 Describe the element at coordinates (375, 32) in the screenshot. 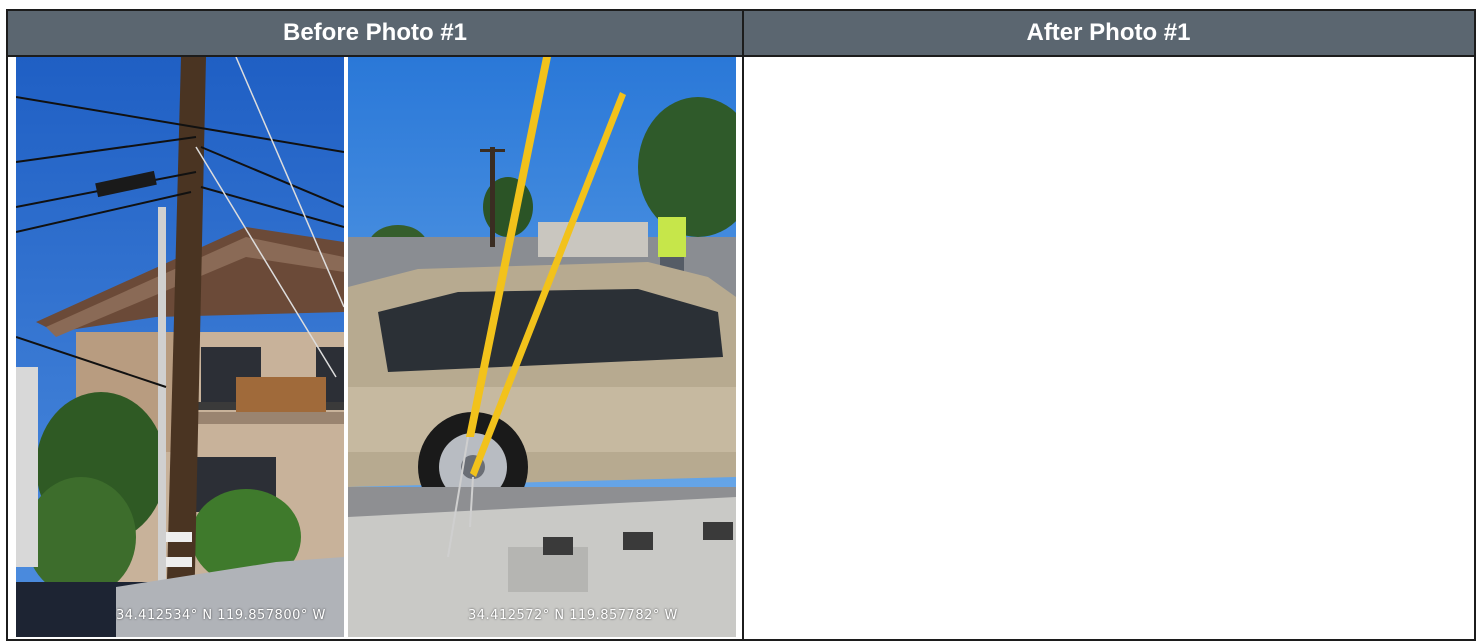

I see `before-photo-header: Before Photo #1` at that location.